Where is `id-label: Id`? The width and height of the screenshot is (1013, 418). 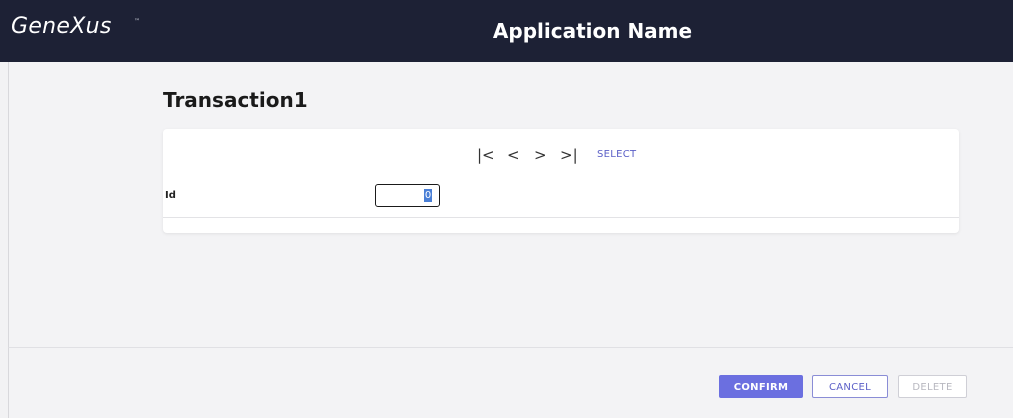 id-label: Id is located at coordinates (170, 195).